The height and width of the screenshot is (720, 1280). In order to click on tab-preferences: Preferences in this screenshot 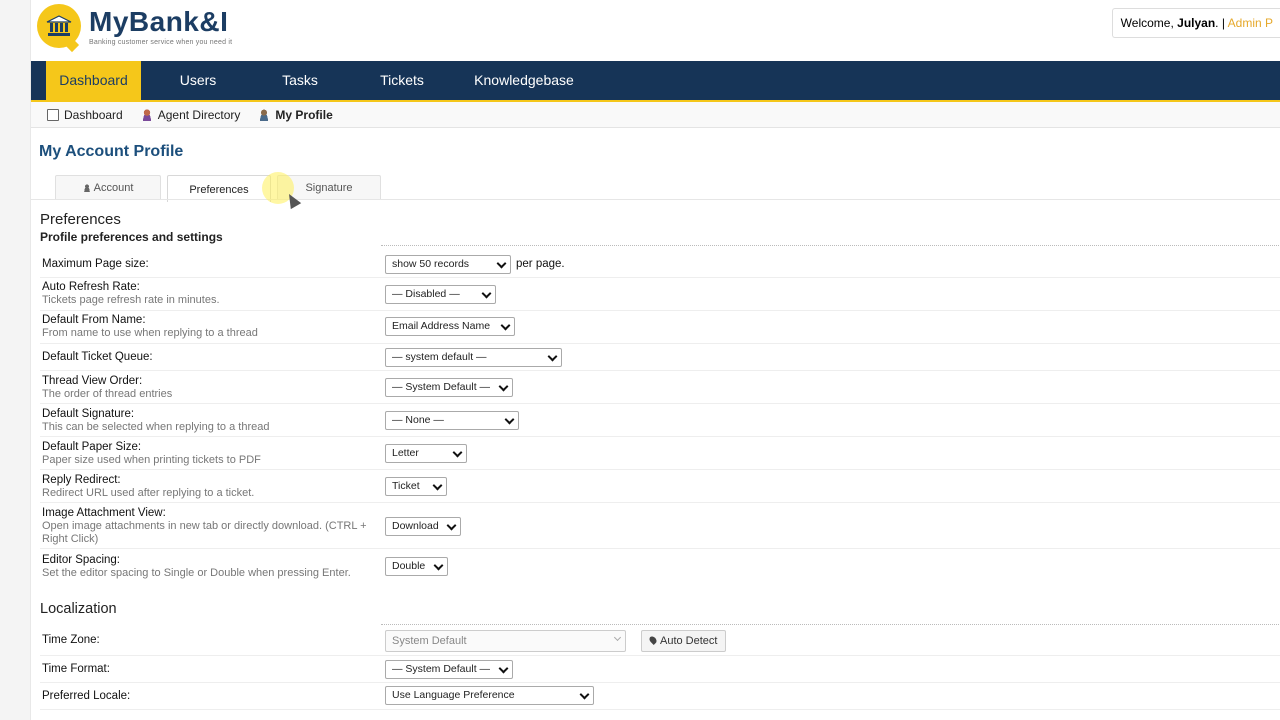, I will do `click(219, 188)`.